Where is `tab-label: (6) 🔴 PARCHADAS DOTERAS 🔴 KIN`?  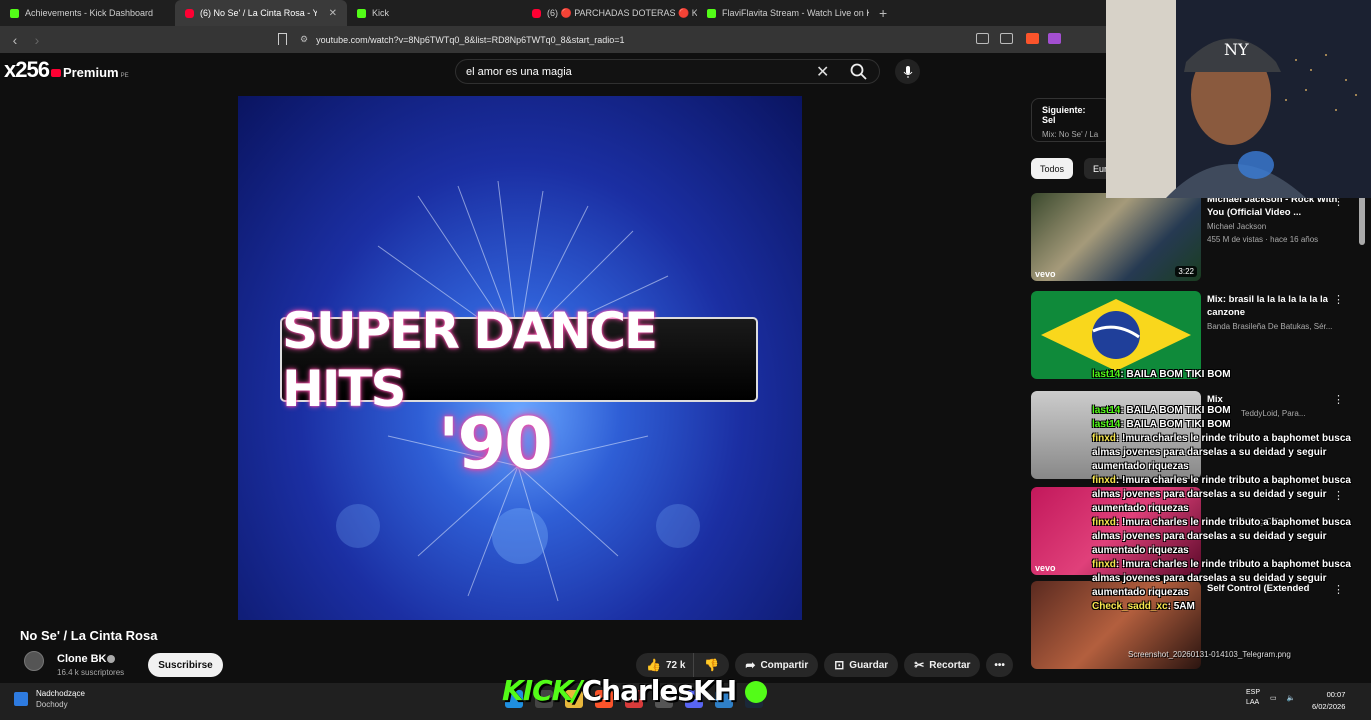
tab-label: (6) 🔴 PARCHADAS DOTERAS 🔴 KIN is located at coordinates (622, 12).